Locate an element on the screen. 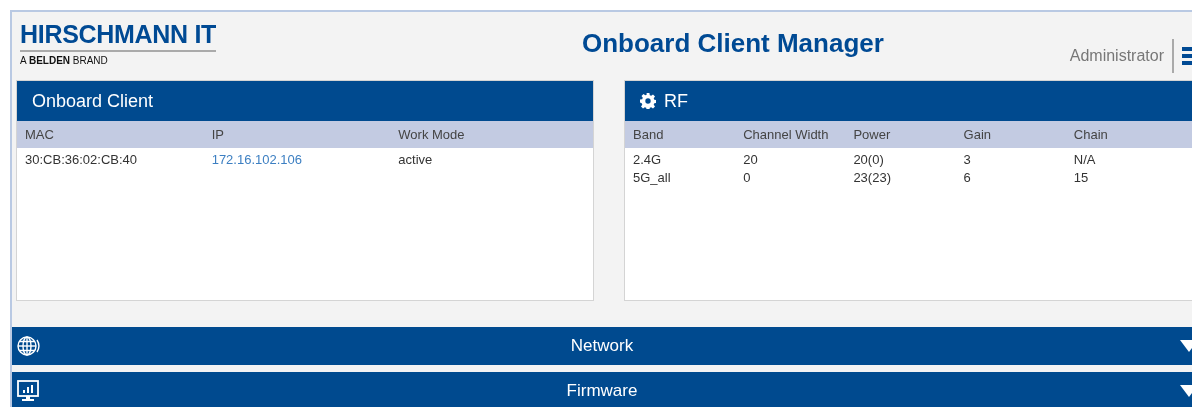  column-header: Channel Width is located at coordinates (786, 134).